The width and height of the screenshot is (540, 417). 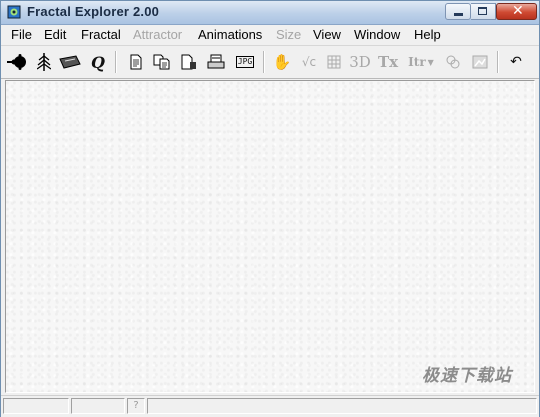 What do you see at coordinates (101, 34) in the screenshot?
I see `menu-fractal: Fractal` at bounding box center [101, 34].